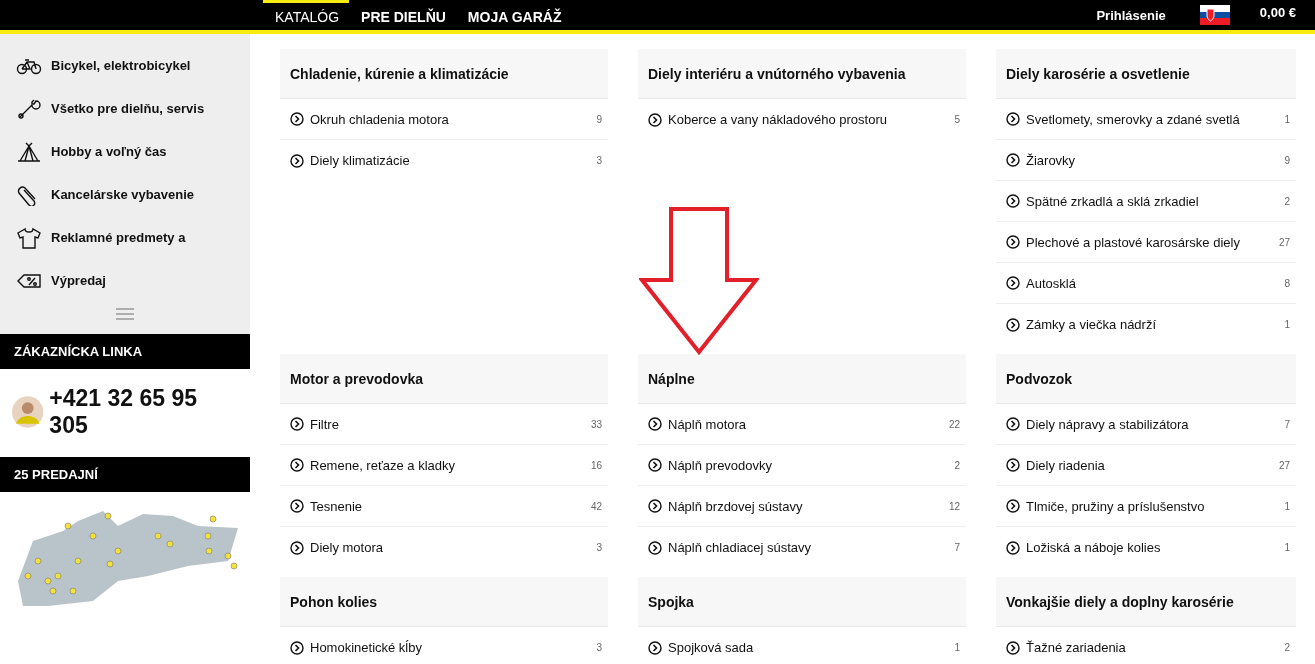 The height and width of the screenshot is (664, 1315). What do you see at coordinates (1146, 602) in the screenshot?
I see `category-title: Vonkajšie diely a doplny karosérie` at bounding box center [1146, 602].